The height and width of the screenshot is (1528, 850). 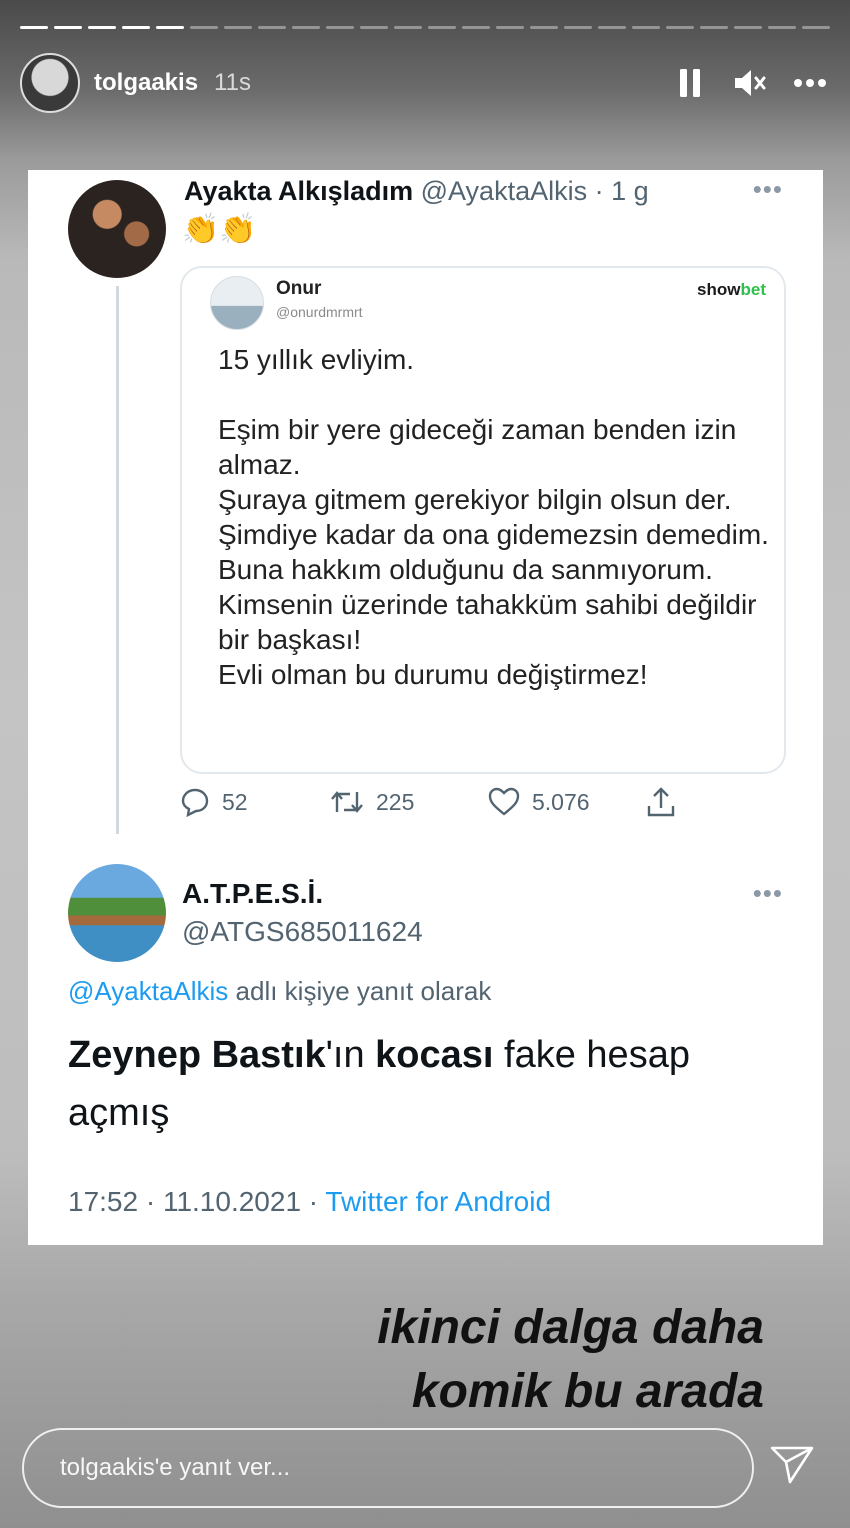 What do you see at coordinates (731, 289) in the screenshot?
I see `brand-logo: showbet` at bounding box center [731, 289].